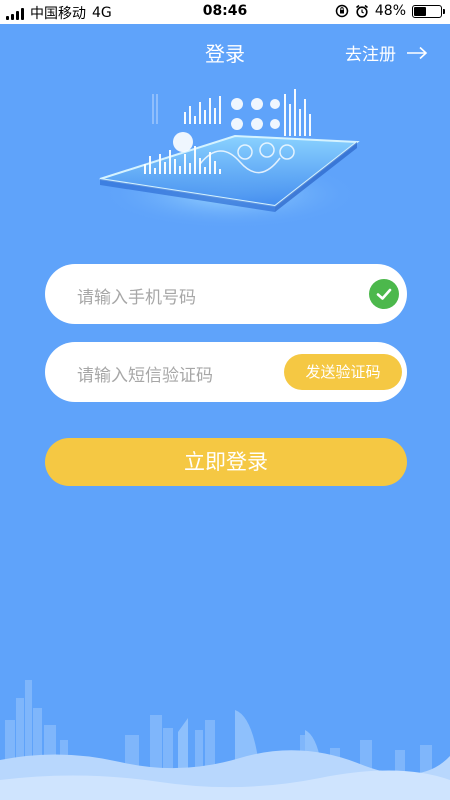 The width and height of the screenshot is (450, 800). I want to click on battery-level, so click(420, 11).